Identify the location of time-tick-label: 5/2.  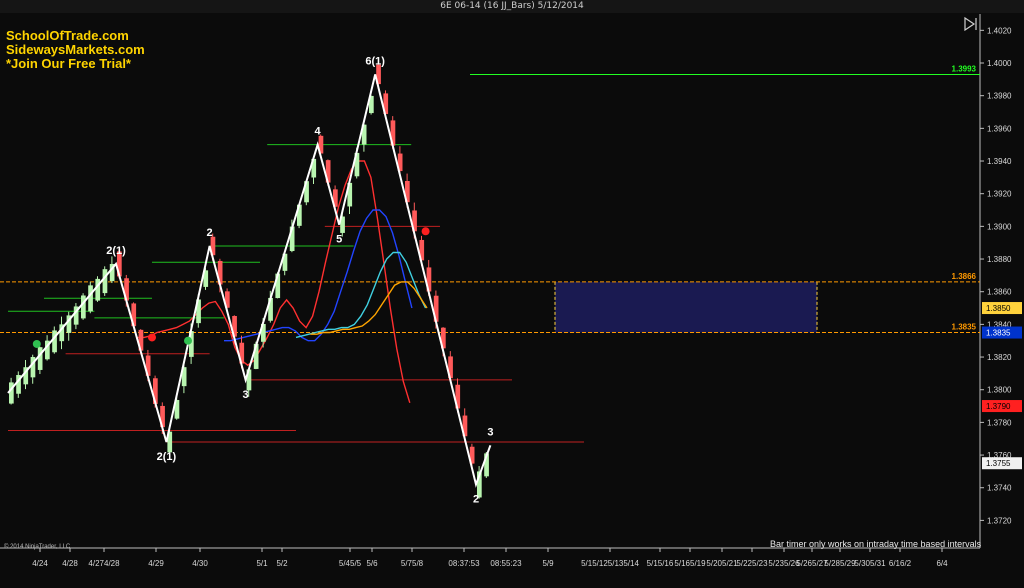
(282, 563).